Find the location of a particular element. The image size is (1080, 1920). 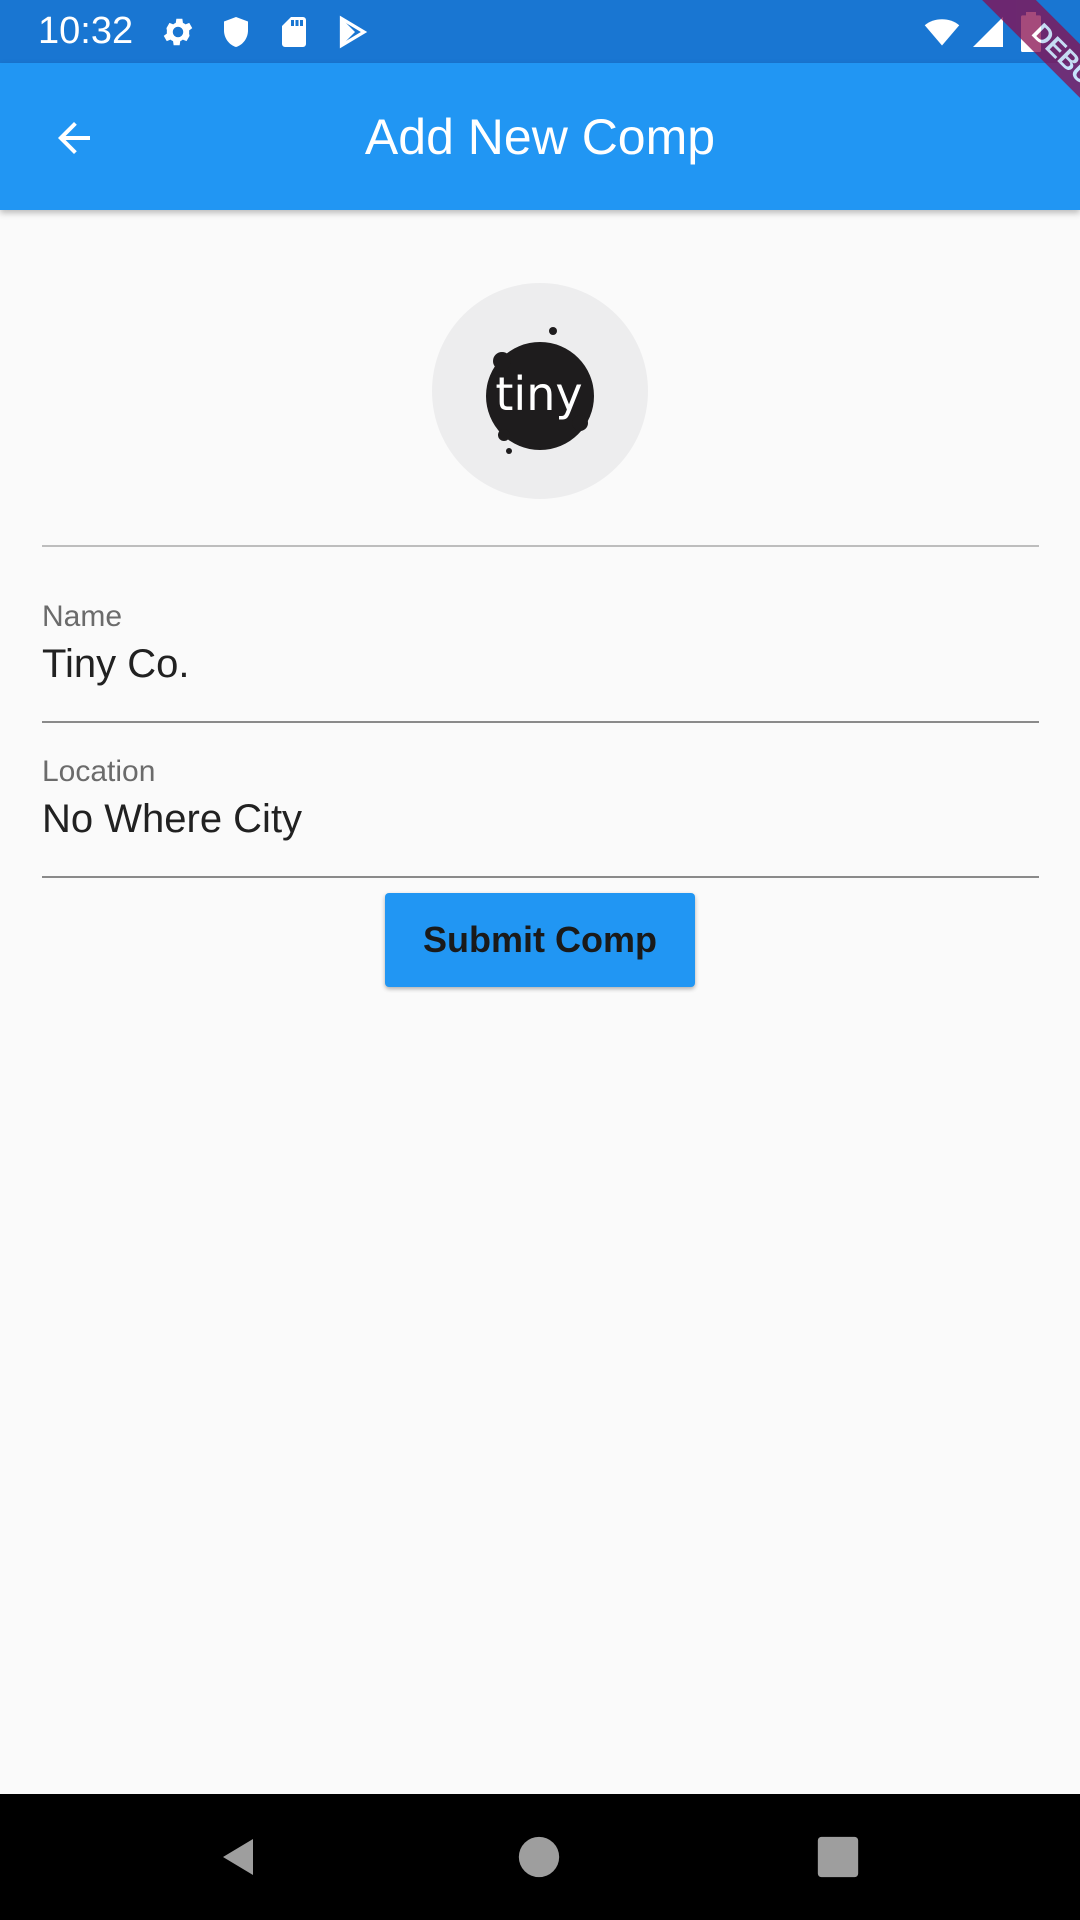

location-field-label: Location is located at coordinates (99, 771).